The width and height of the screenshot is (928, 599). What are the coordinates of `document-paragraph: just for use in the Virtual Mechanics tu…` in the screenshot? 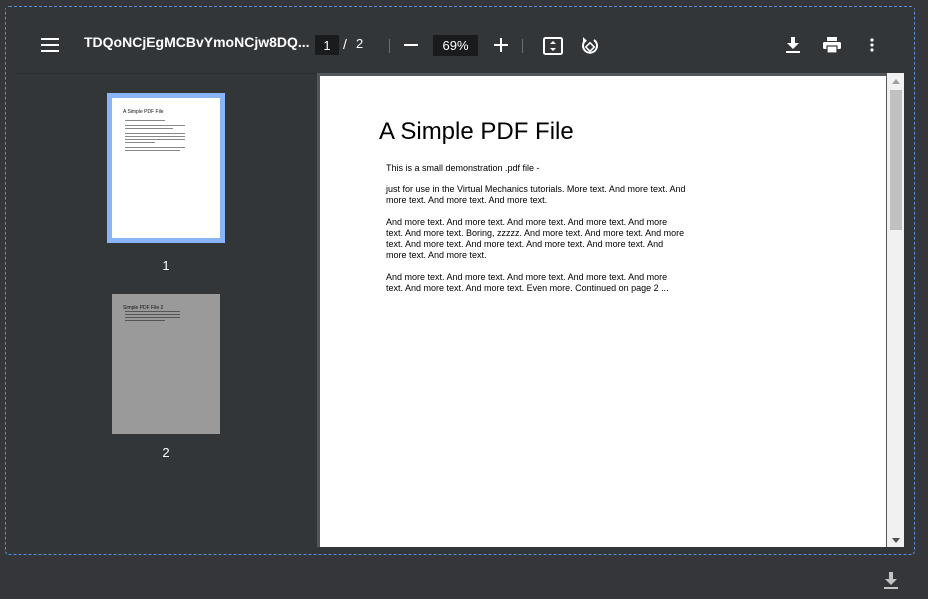 It's located at (536, 194).